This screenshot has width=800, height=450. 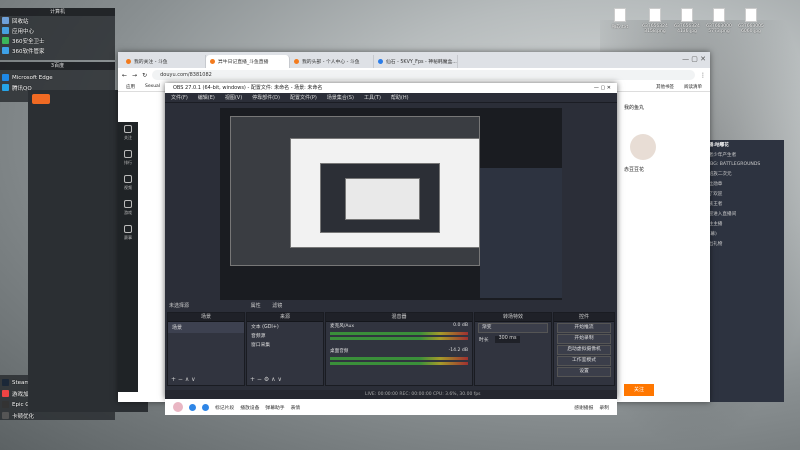 I want to click on file-icon: 637656324 3158.png, so click(x=655, y=21).